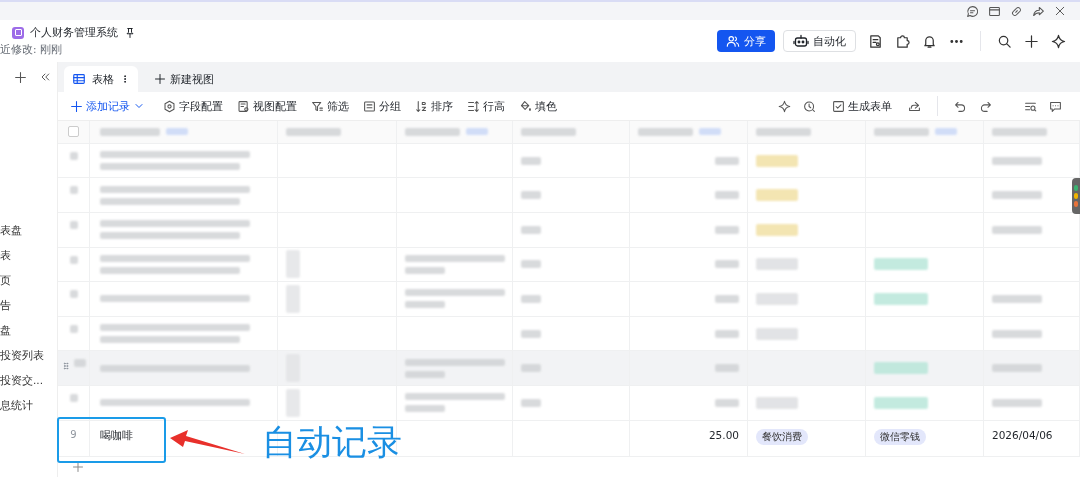 This screenshot has height=477, width=1080. I want to click on field-settings-button: 字段配置, so click(193, 106).